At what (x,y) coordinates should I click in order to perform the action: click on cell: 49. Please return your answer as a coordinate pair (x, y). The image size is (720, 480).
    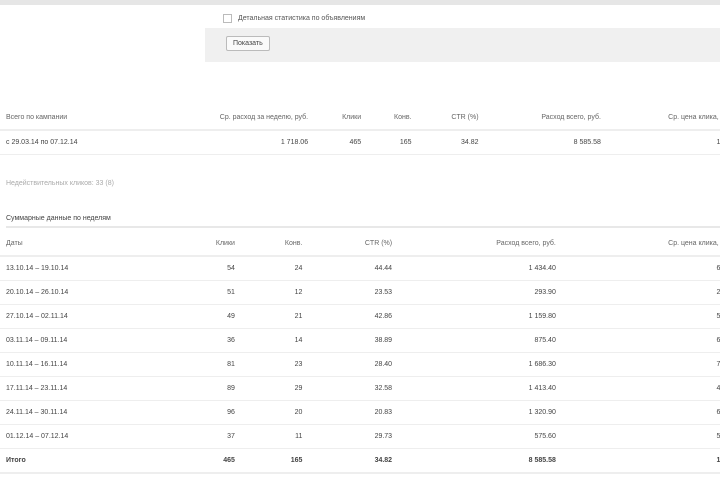
    Looking at the image, I should click on (205, 316).